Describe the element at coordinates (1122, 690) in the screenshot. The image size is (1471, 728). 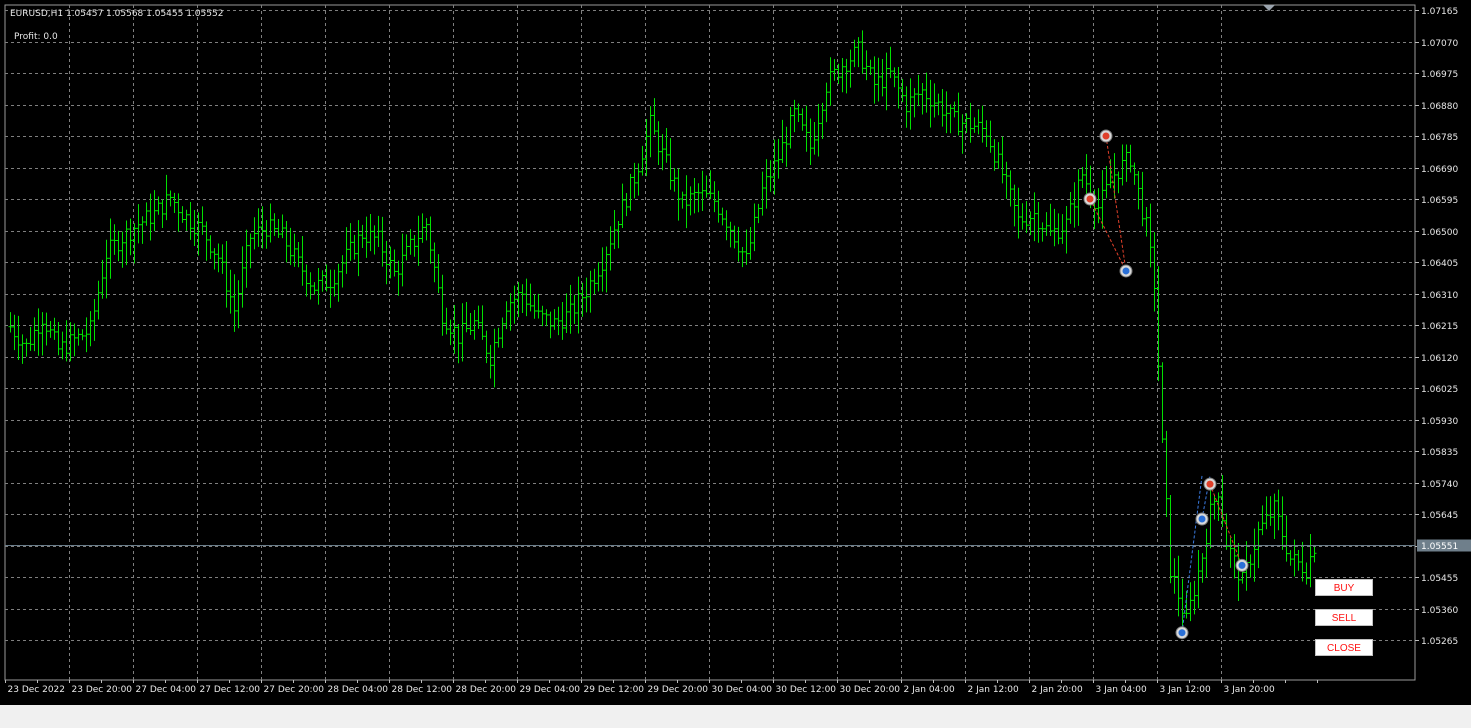
I see `x-tick-label: 3 Jan 04:00` at that location.